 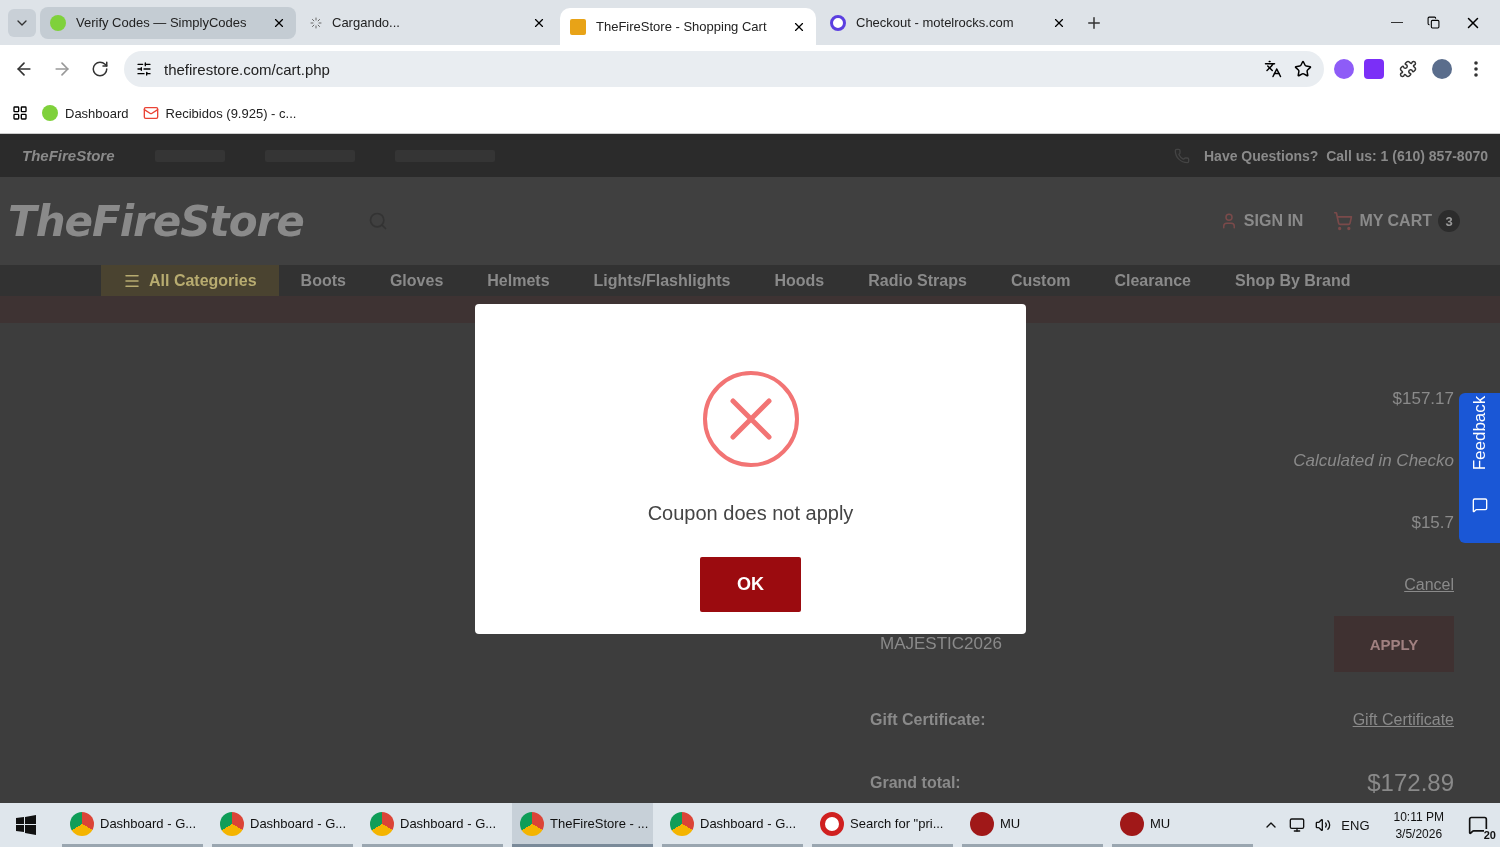 I want to click on category-link: Shop By Brand, so click(x=1292, y=280).